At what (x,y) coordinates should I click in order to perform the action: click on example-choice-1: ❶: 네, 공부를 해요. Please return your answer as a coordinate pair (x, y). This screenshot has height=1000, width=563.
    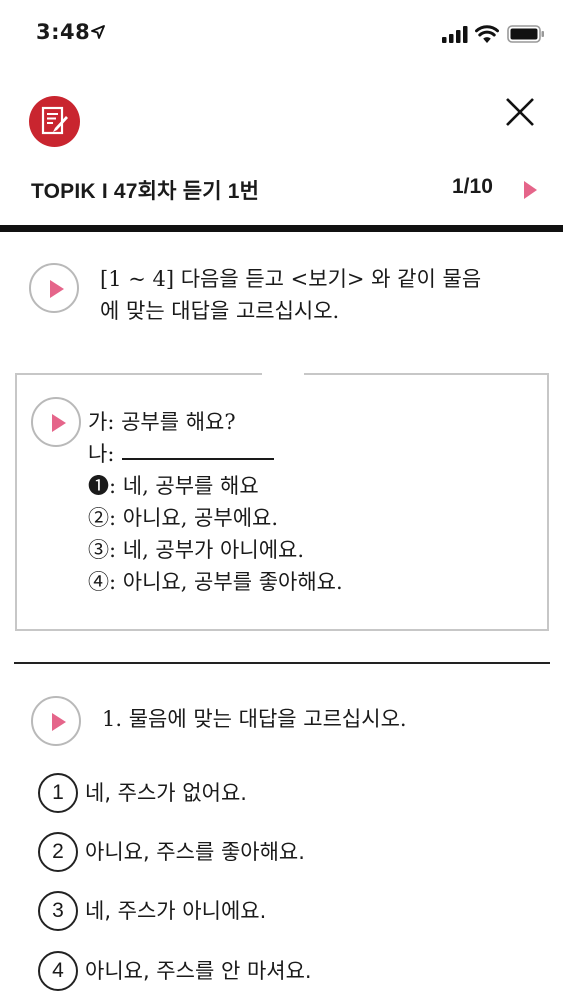
    Looking at the image, I should click on (173, 486).